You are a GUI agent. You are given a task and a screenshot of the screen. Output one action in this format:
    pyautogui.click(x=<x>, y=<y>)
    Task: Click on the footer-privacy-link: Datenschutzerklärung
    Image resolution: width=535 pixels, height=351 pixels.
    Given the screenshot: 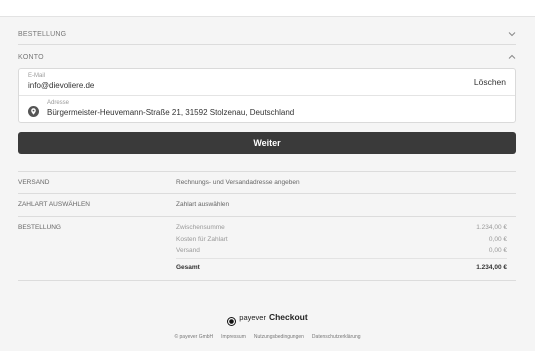 What is the action you would take?
    pyautogui.click(x=336, y=337)
    